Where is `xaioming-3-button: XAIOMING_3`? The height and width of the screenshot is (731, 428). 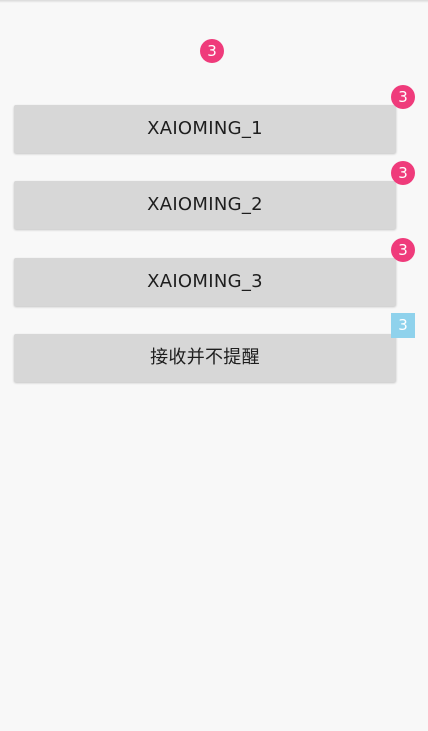 xaioming-3-button: XAIOMING_3 is located at coordinates (205, 282).